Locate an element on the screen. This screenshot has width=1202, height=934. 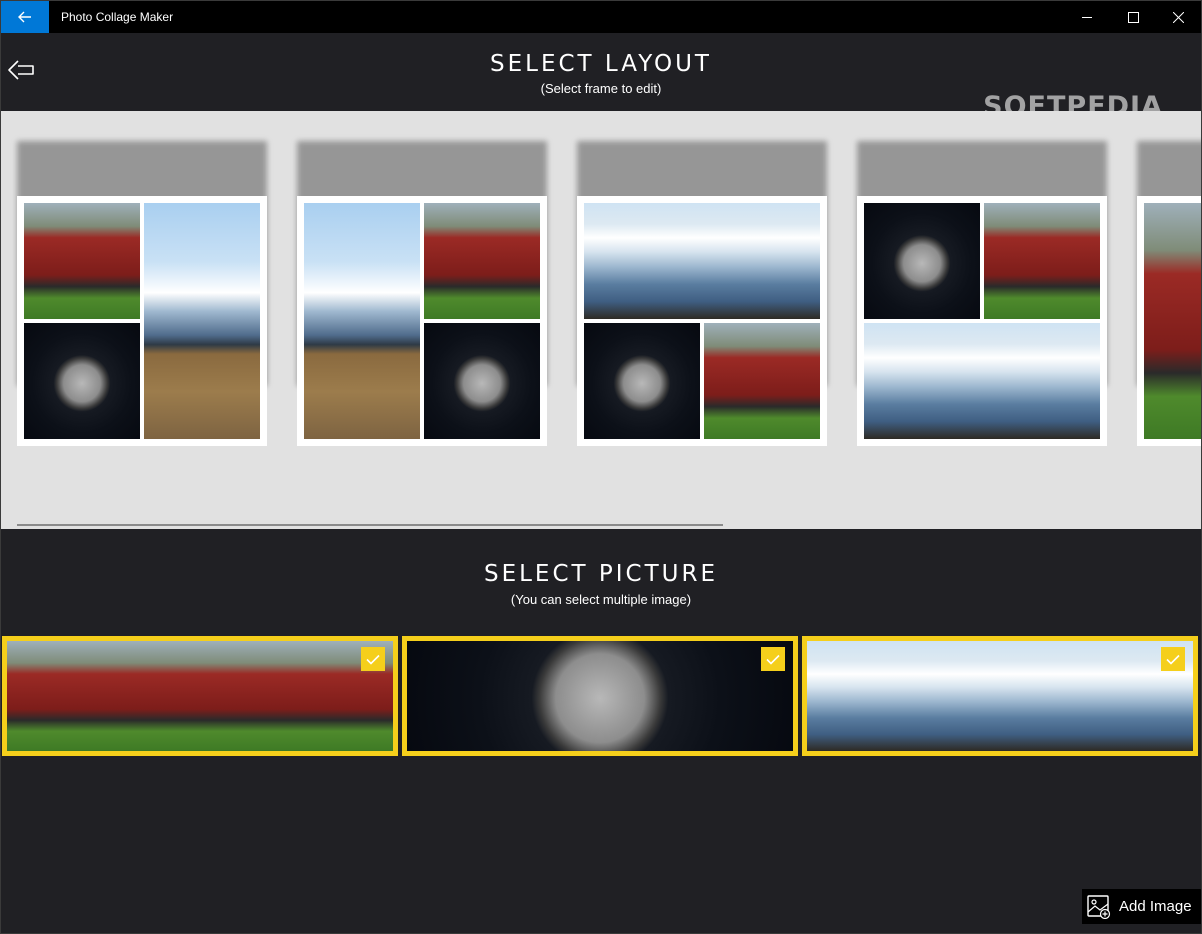
app-title: Photo Collage Maker is located at coordinates (117, 17).